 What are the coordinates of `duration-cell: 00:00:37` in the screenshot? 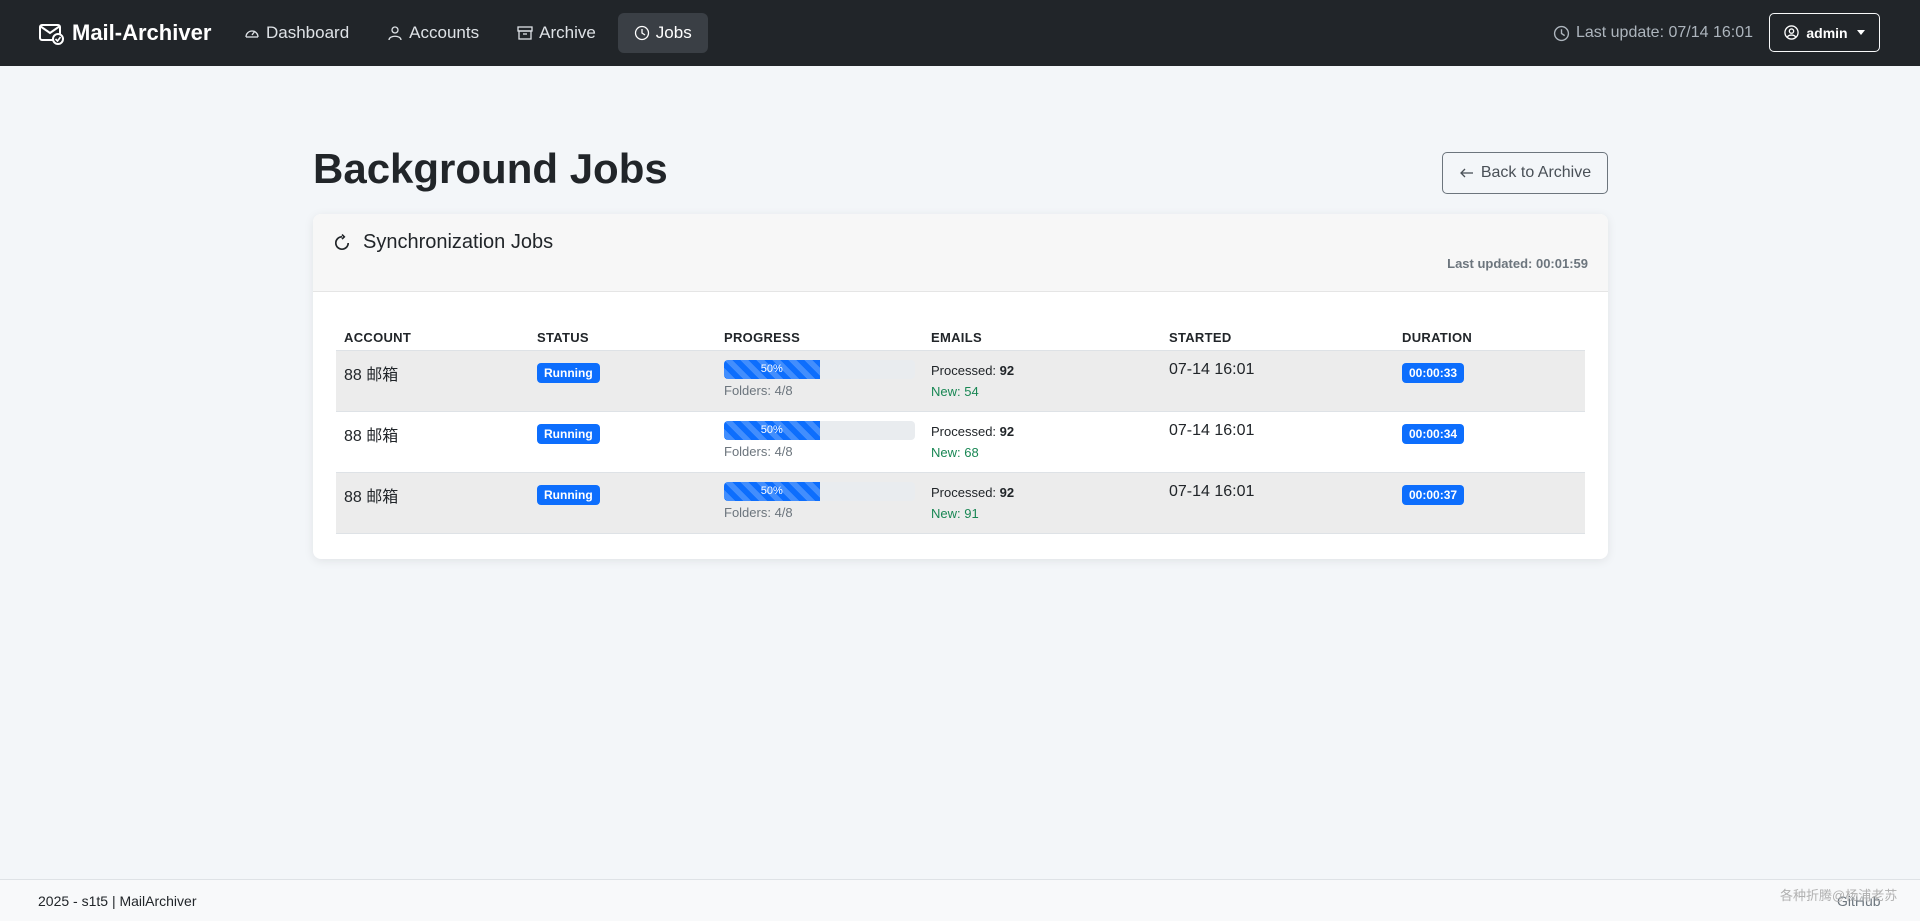 It's located at (1489, 493).